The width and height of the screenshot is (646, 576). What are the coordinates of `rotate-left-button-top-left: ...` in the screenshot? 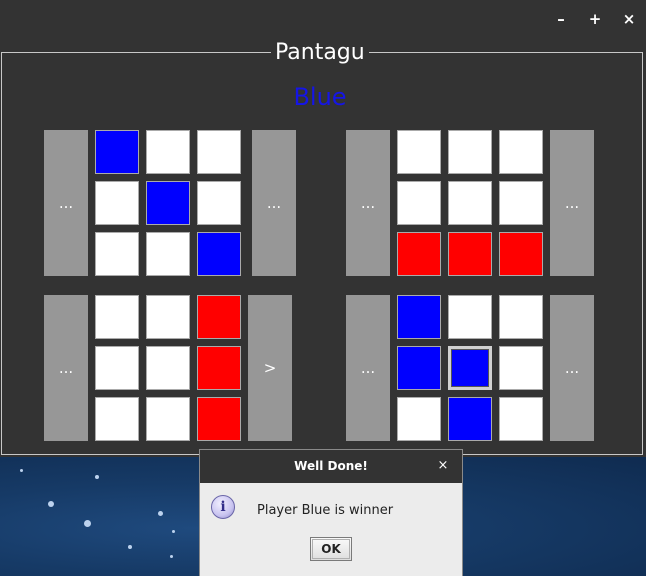 It's located at (66, 203).